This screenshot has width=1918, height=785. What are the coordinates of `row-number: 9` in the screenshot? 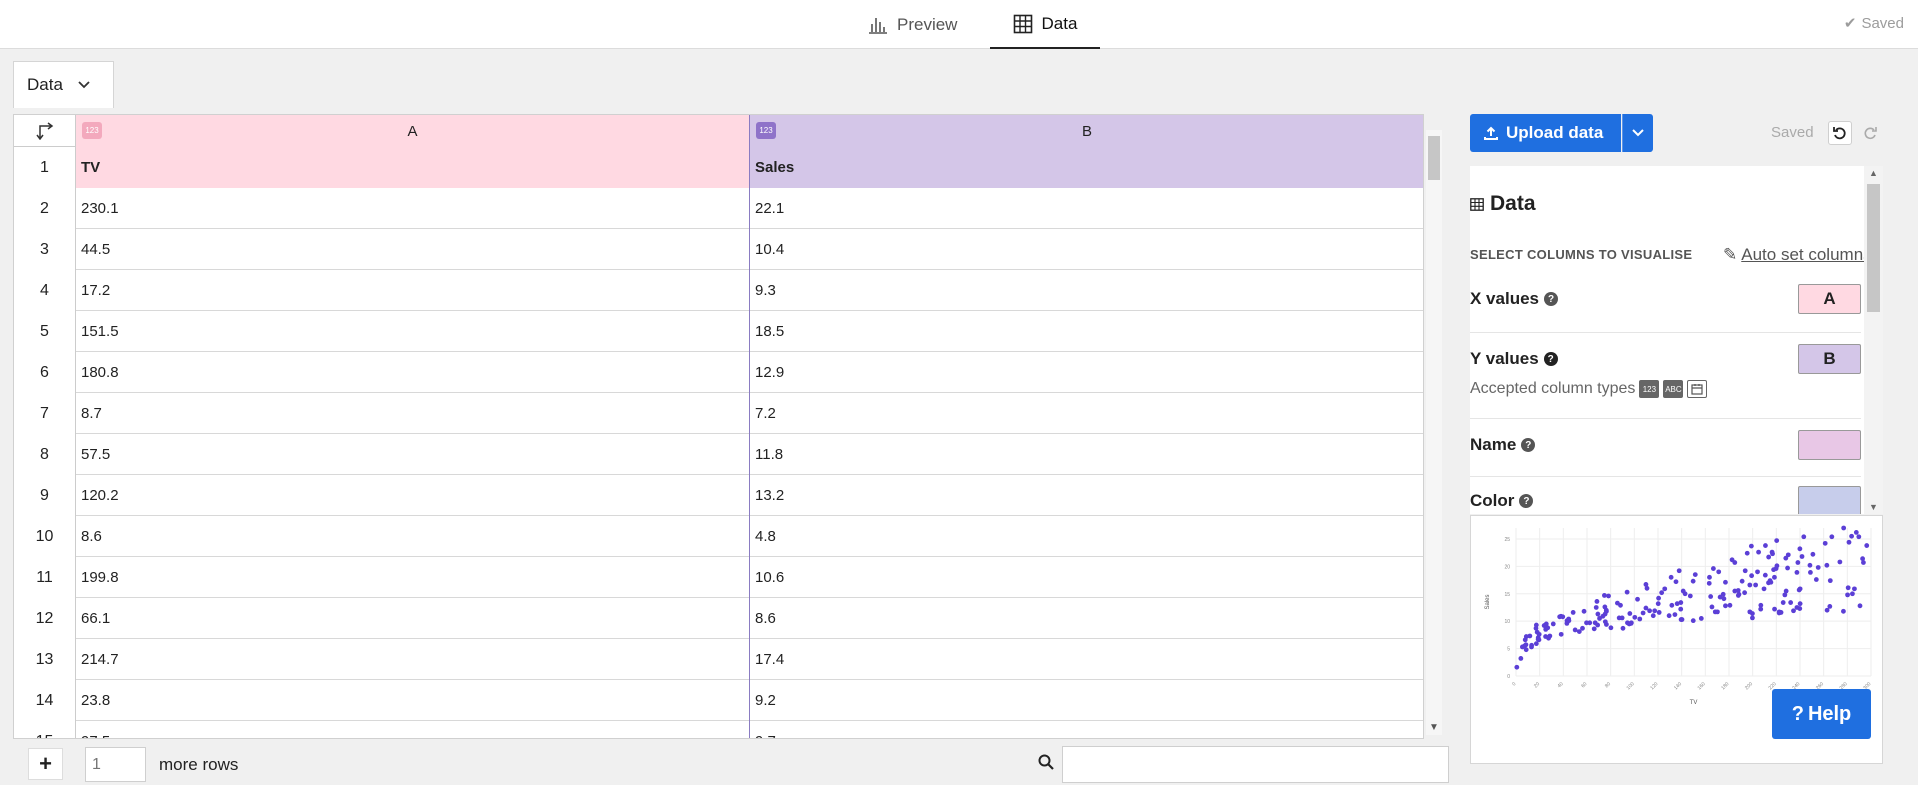 It's located at (45, 495).